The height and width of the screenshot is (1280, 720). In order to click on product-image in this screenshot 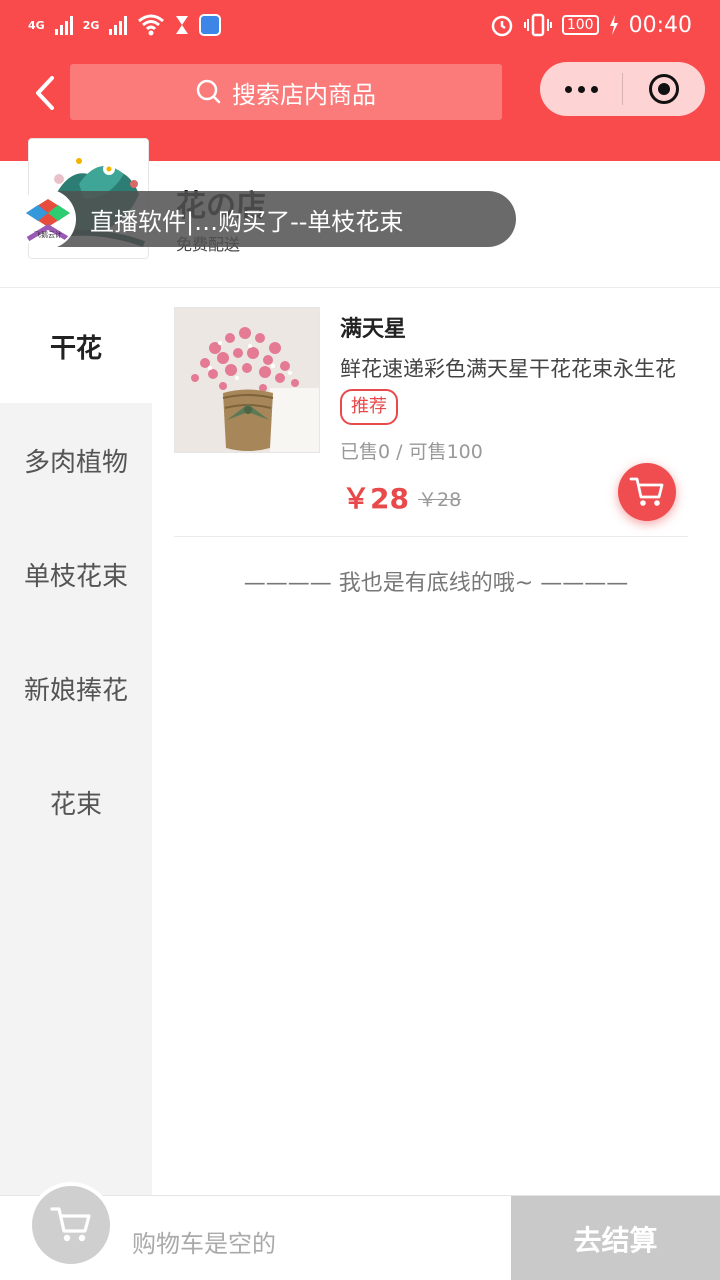, I will do `click(247, 380)`.